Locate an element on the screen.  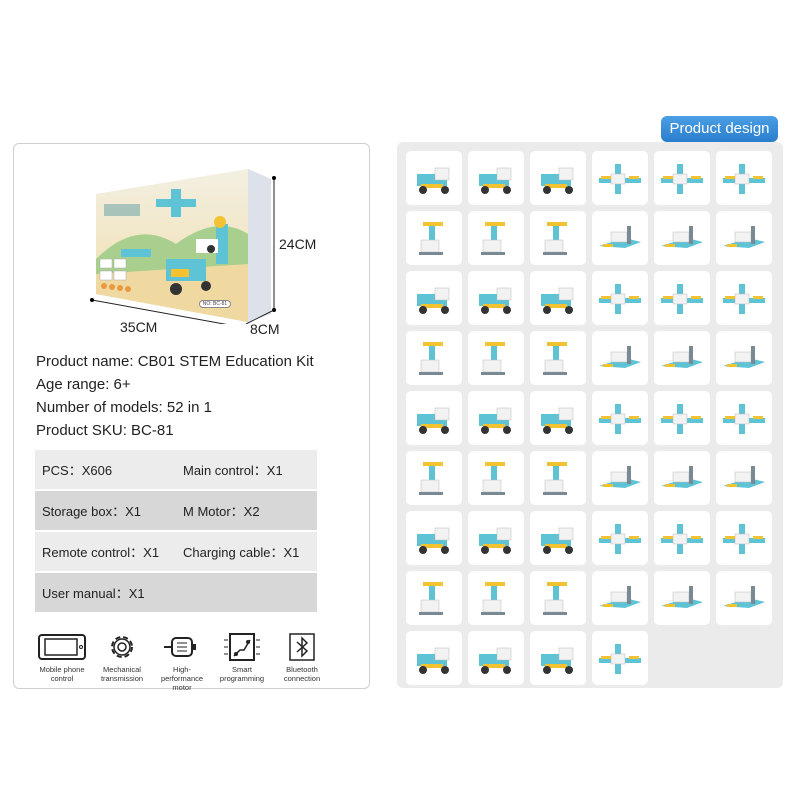
product-design-badge: Product design is located at coordinates (719, 129).